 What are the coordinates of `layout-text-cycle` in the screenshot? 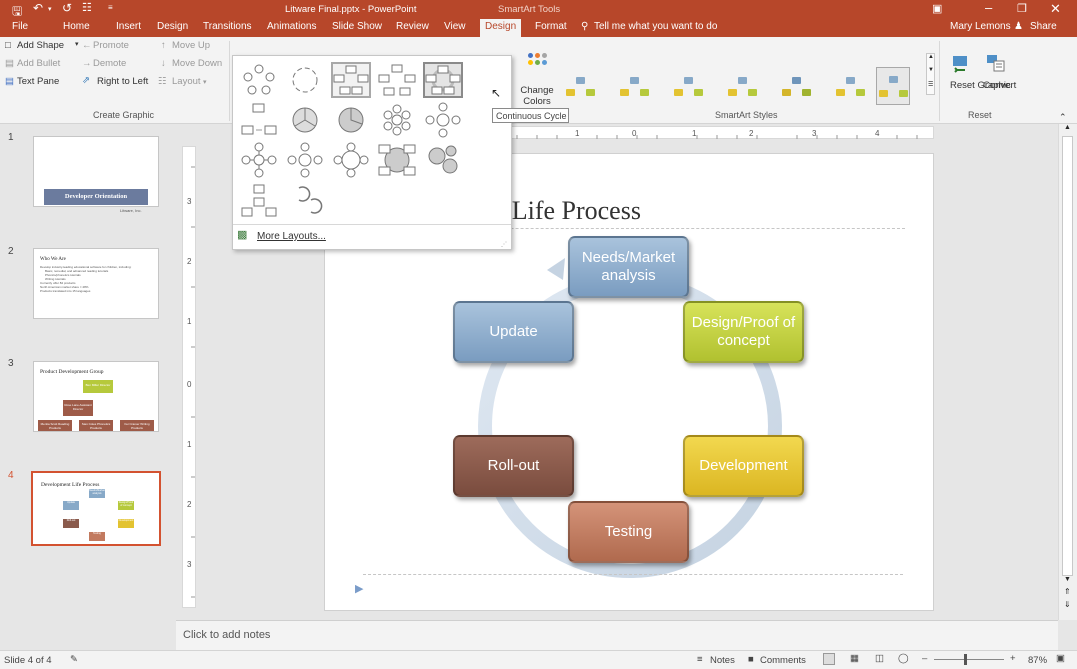 It's located at (305, 80).